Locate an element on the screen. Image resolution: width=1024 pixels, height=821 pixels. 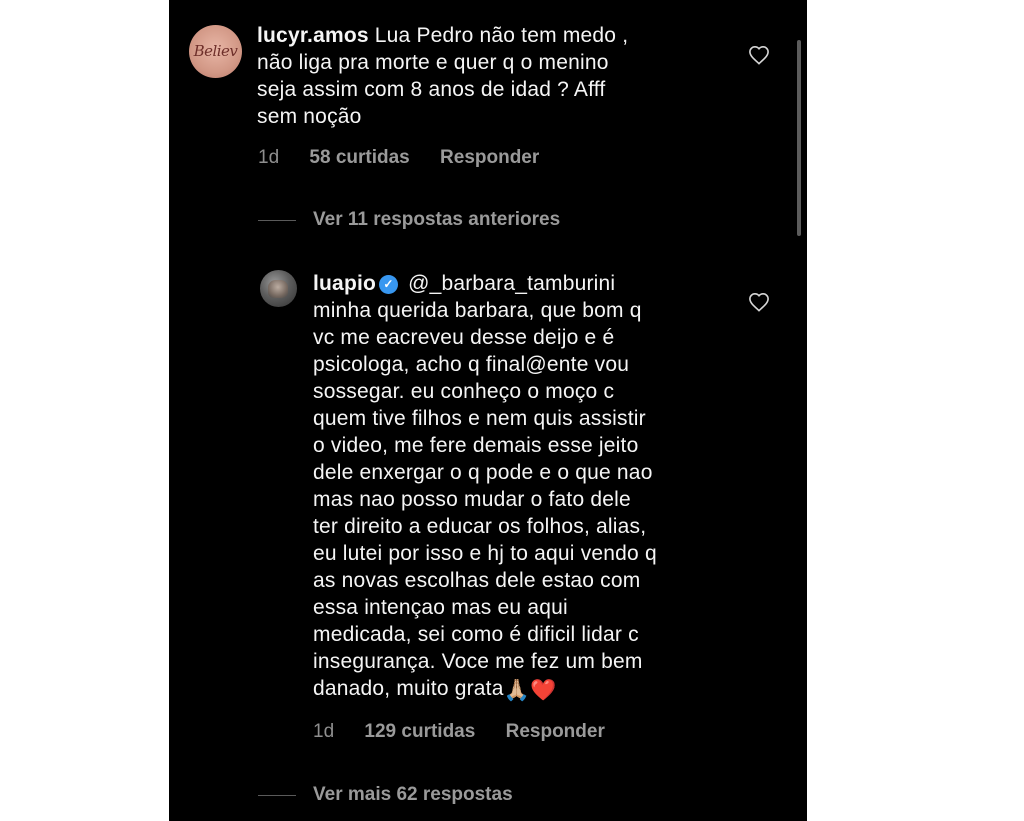
comment-meta: 1d 129 curtidas Responder is located at coordinates (471, 732).